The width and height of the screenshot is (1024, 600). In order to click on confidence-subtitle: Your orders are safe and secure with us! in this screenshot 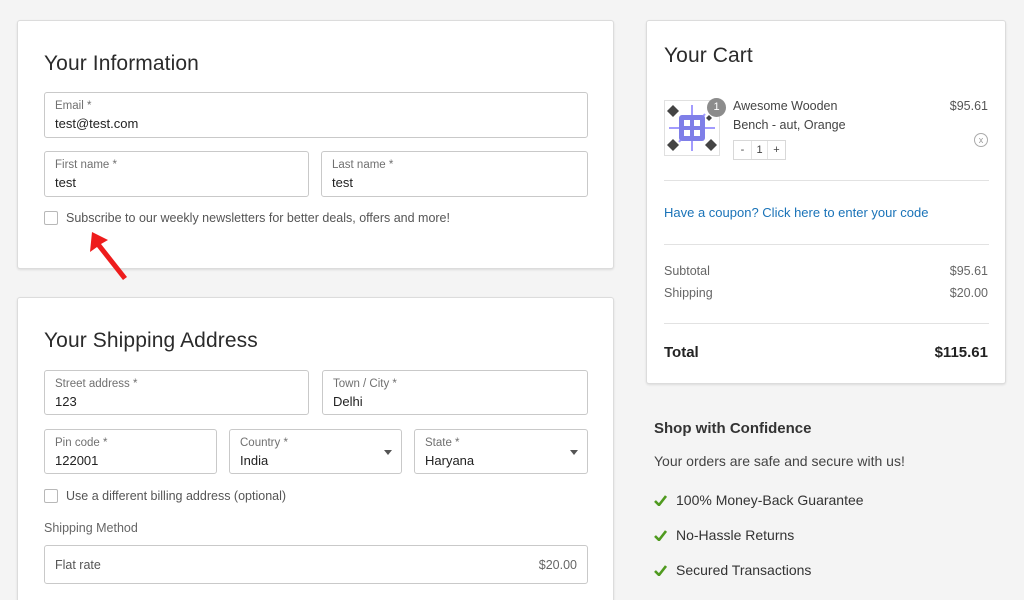, I will do `click(779, 461)`.